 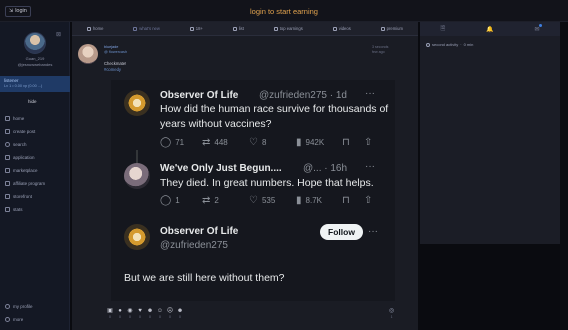 I want to click on activity-label: second activity, so click(x=445, y=44).